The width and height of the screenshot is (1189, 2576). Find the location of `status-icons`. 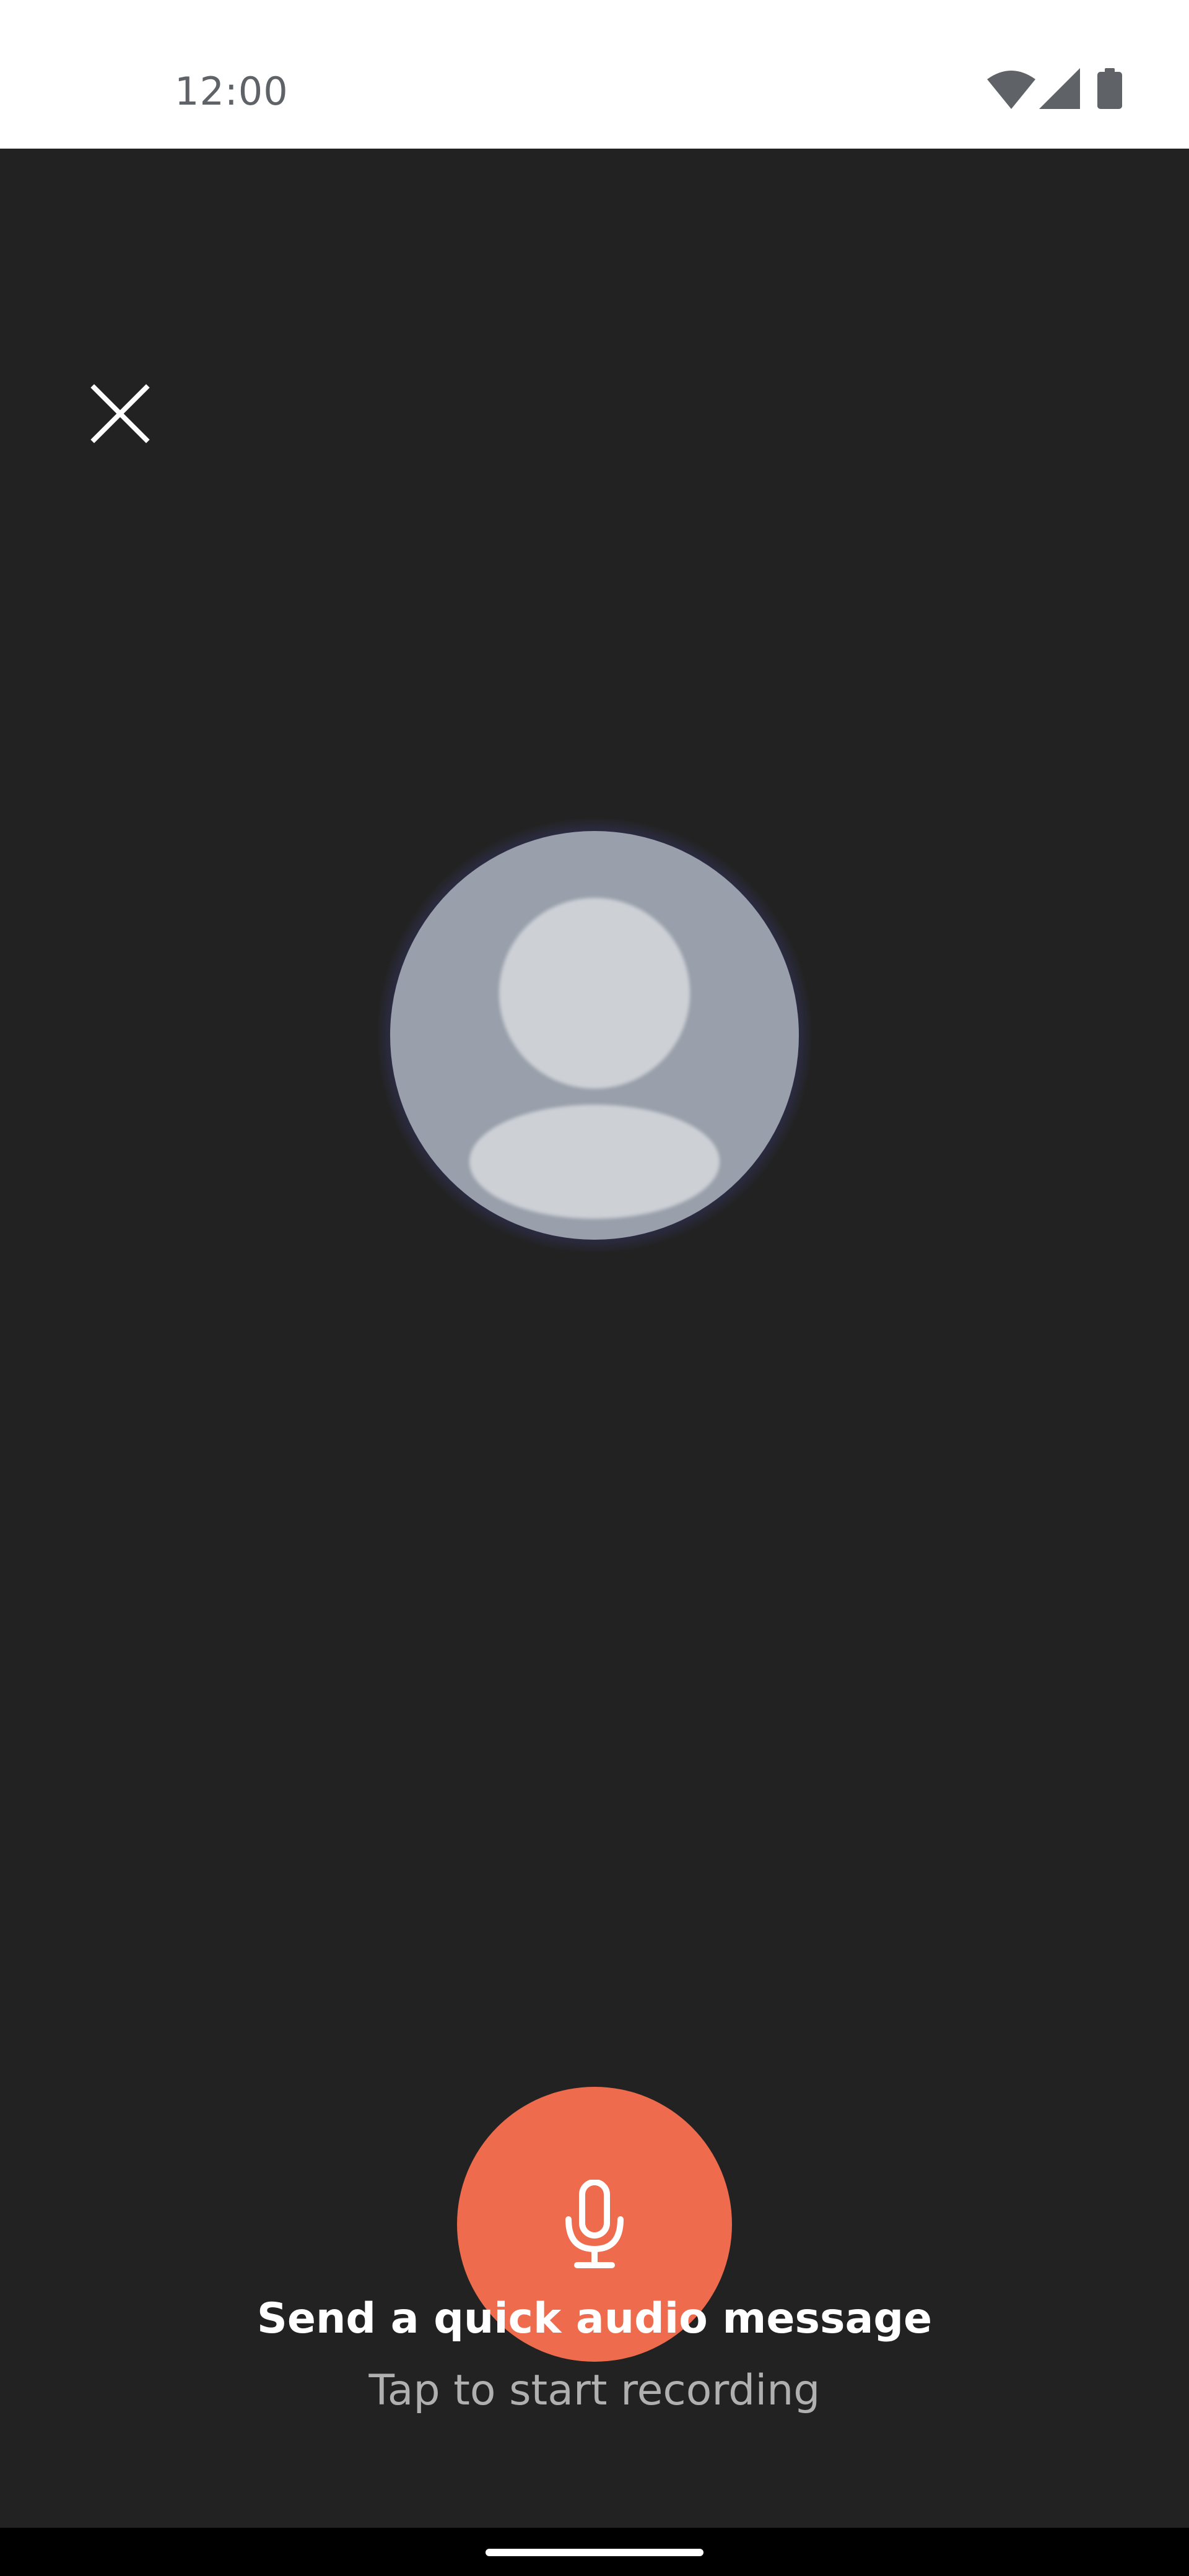

status-icons is located at coordinates (1061, 90).